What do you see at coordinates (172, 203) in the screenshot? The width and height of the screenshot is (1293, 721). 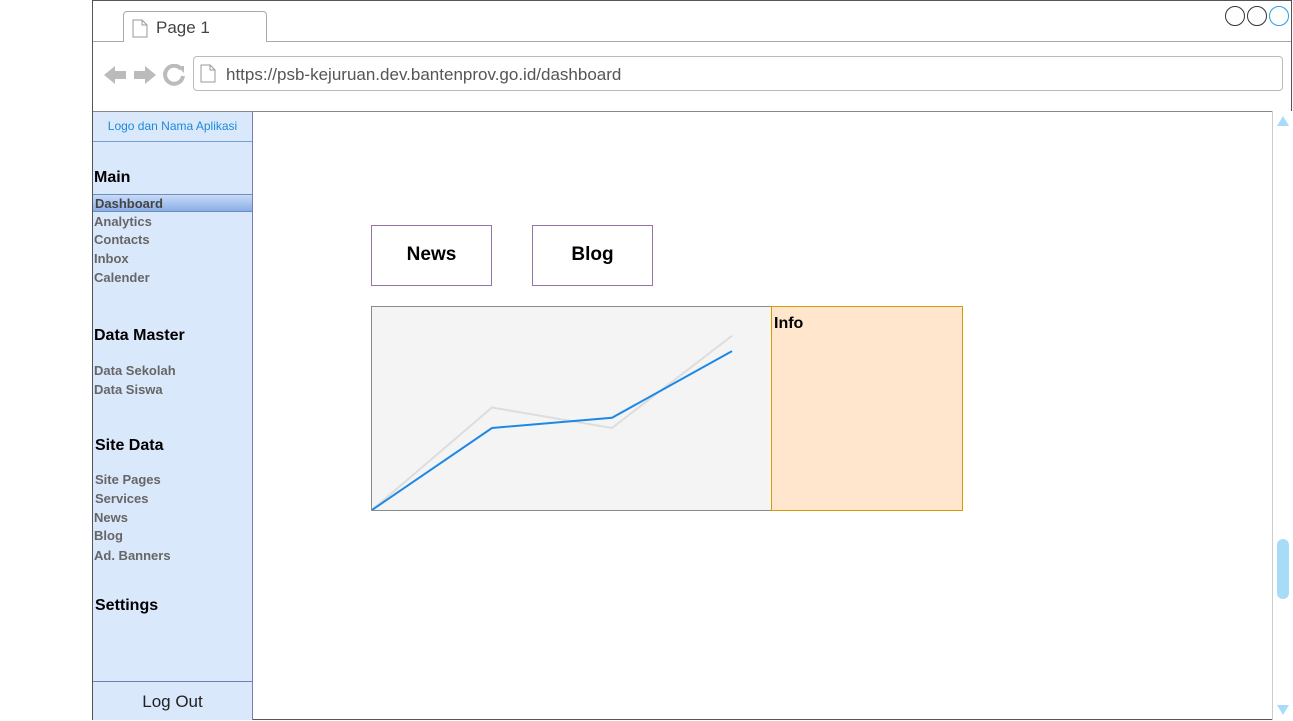 I see `sidebar-item-dashboard: Dashboard` at bounding box center [172, 203].